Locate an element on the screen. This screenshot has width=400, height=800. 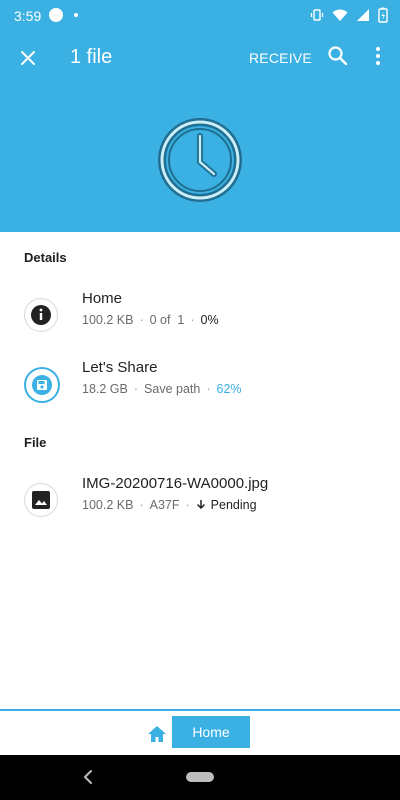
status-bar: 3:59 is located at coordinates (200, 16).